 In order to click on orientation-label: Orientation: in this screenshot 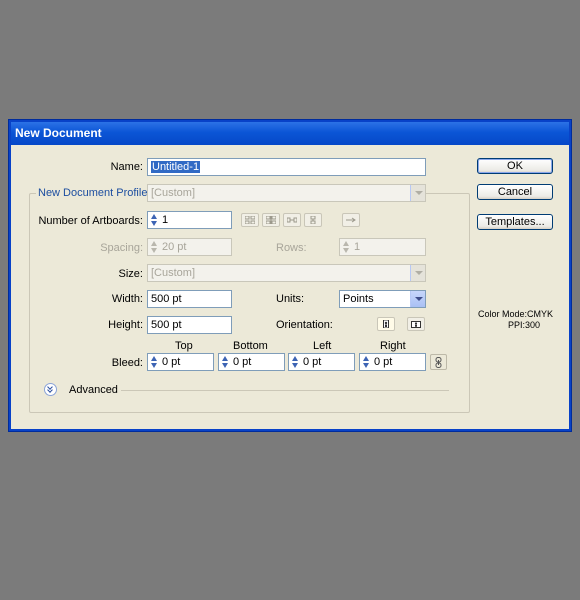, I will do `click(304, 325)`.